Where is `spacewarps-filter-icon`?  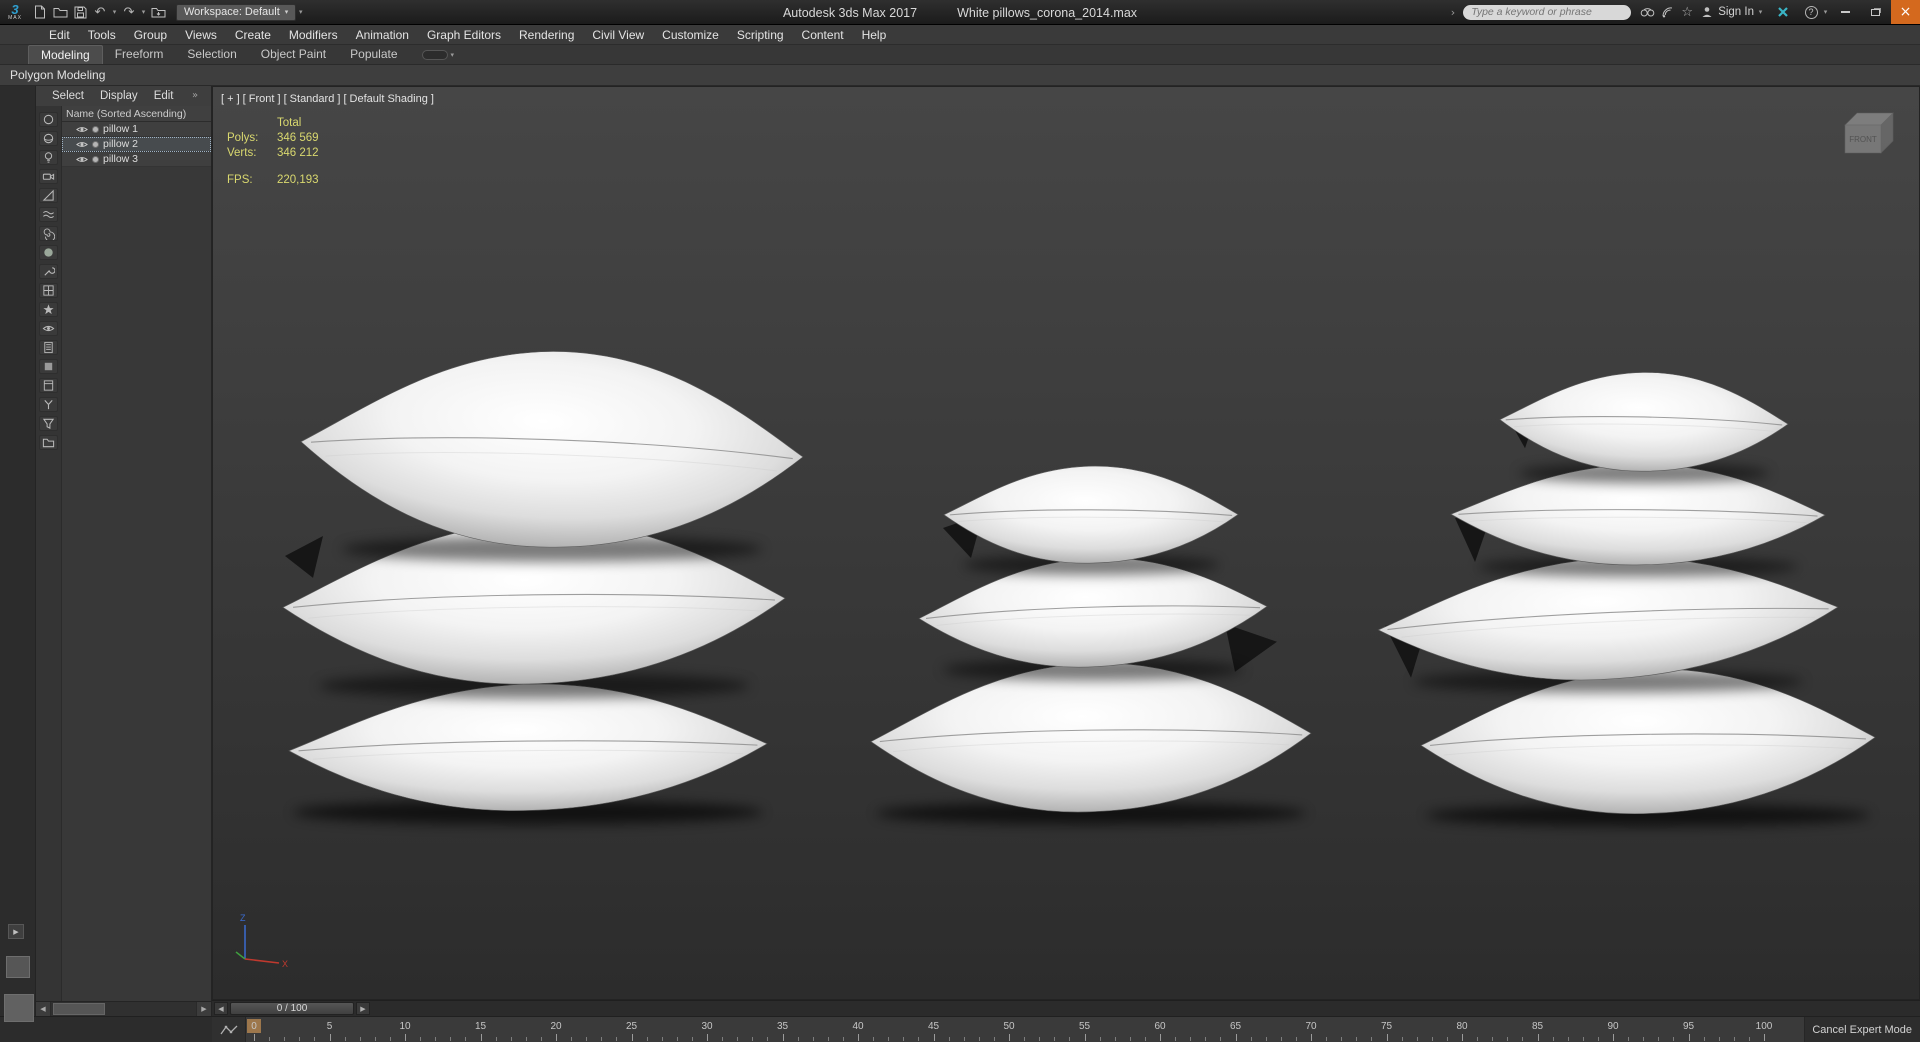 spacewarps-filter-icon is located at coordinates (48, 214).